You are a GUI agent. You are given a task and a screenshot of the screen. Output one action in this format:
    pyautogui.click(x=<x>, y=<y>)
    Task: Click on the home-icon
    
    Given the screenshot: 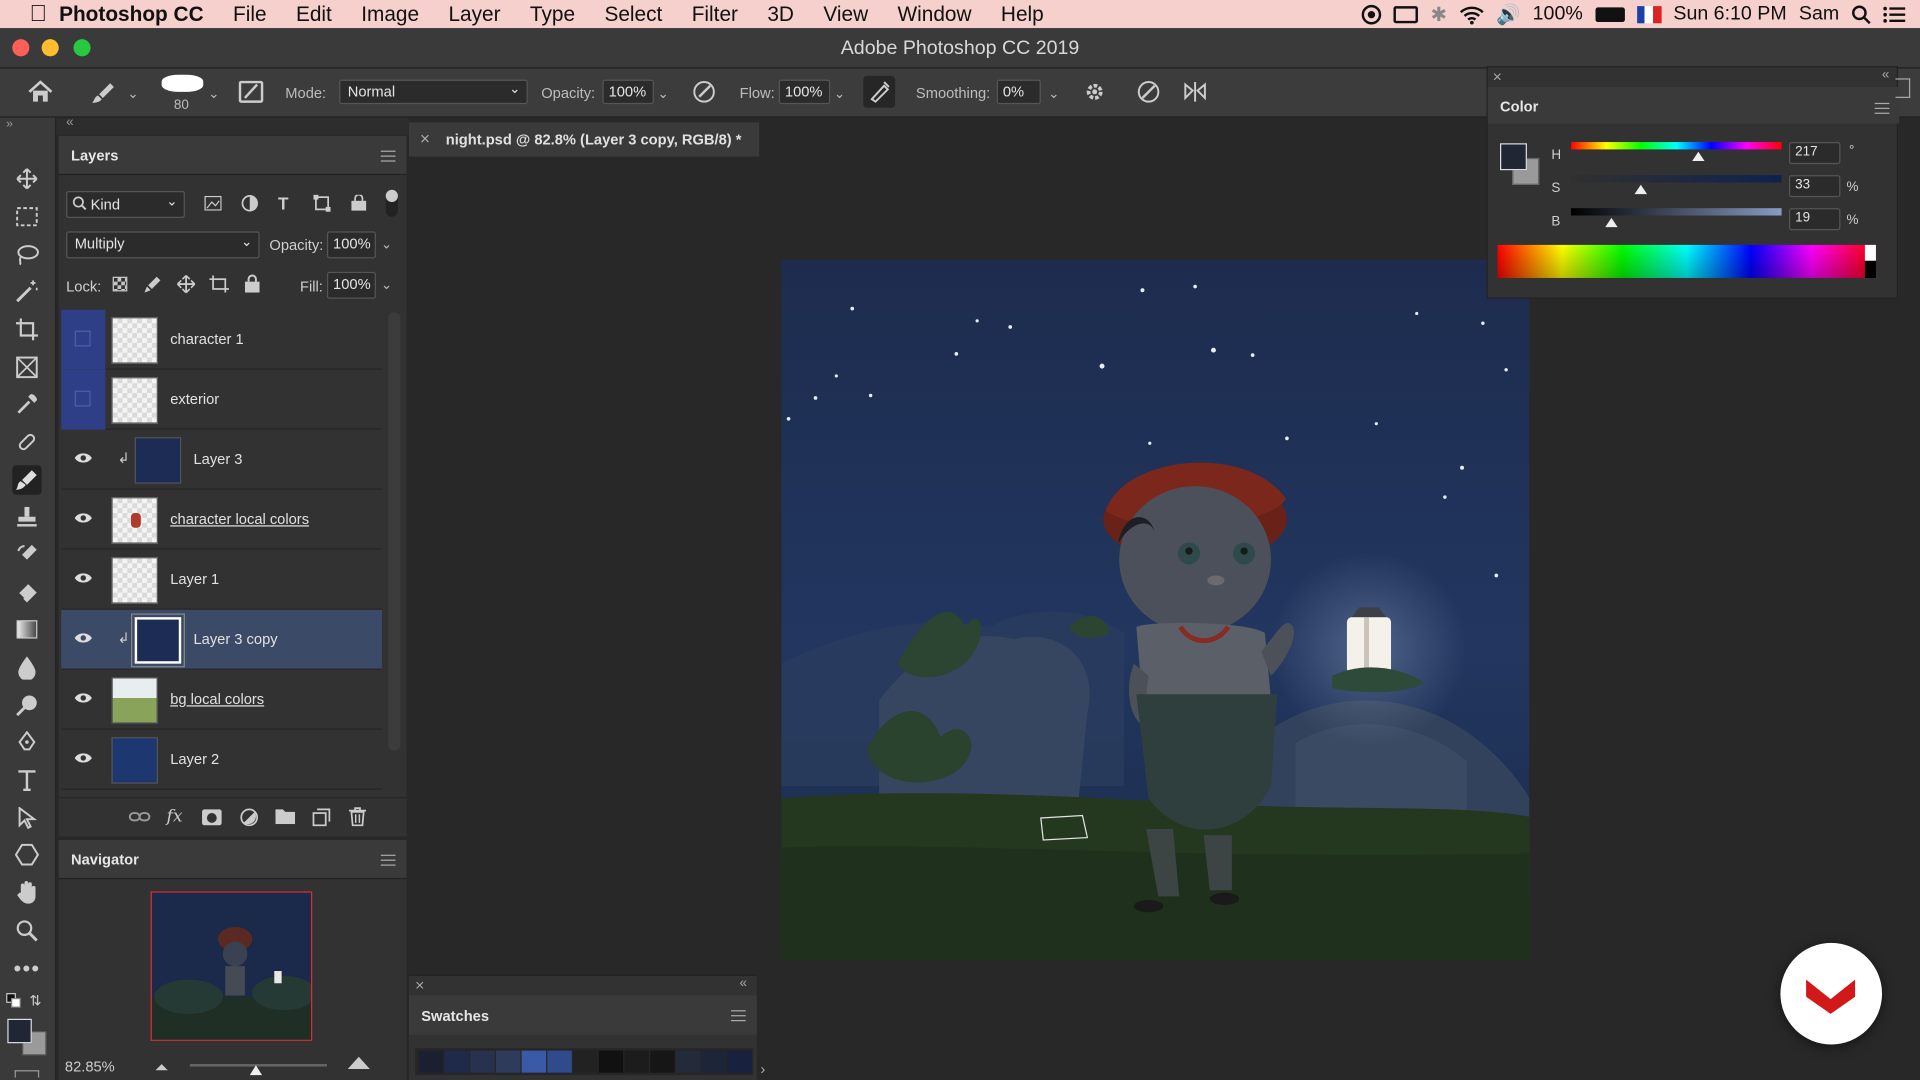 What is the action you would take?
    pyautogui.click(x=40, y=92)
    